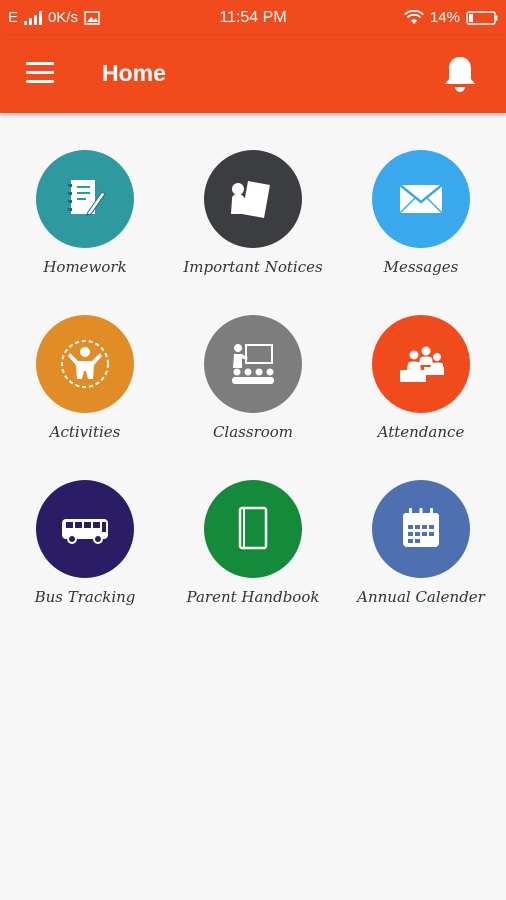 The image size is (506, 900). What do you see at coordinates (253, 18) in the screenshot?
I see `status-bar: E 0K/s 11:54 PM 14%` at bounding box center [253, 18].